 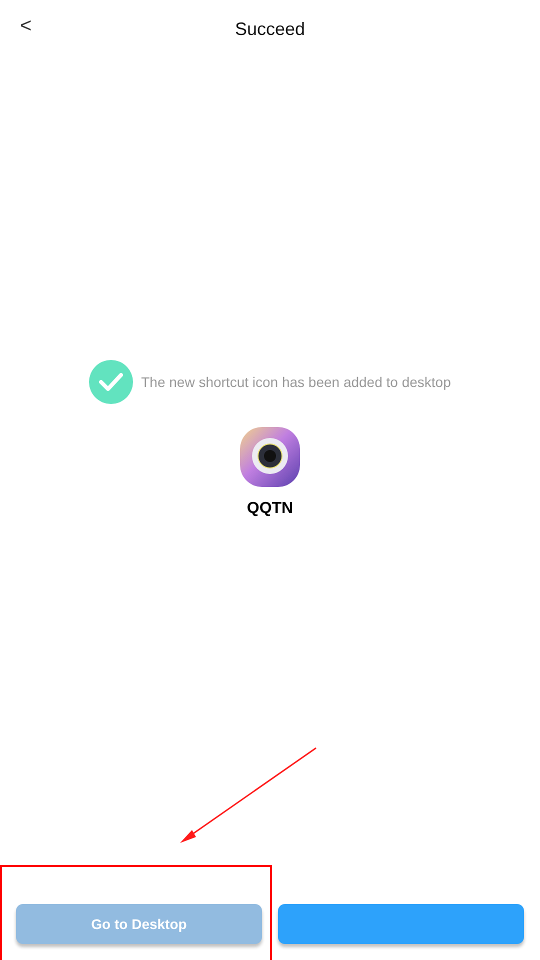 I want to click on back-button: <, so click(x=26, y=26).